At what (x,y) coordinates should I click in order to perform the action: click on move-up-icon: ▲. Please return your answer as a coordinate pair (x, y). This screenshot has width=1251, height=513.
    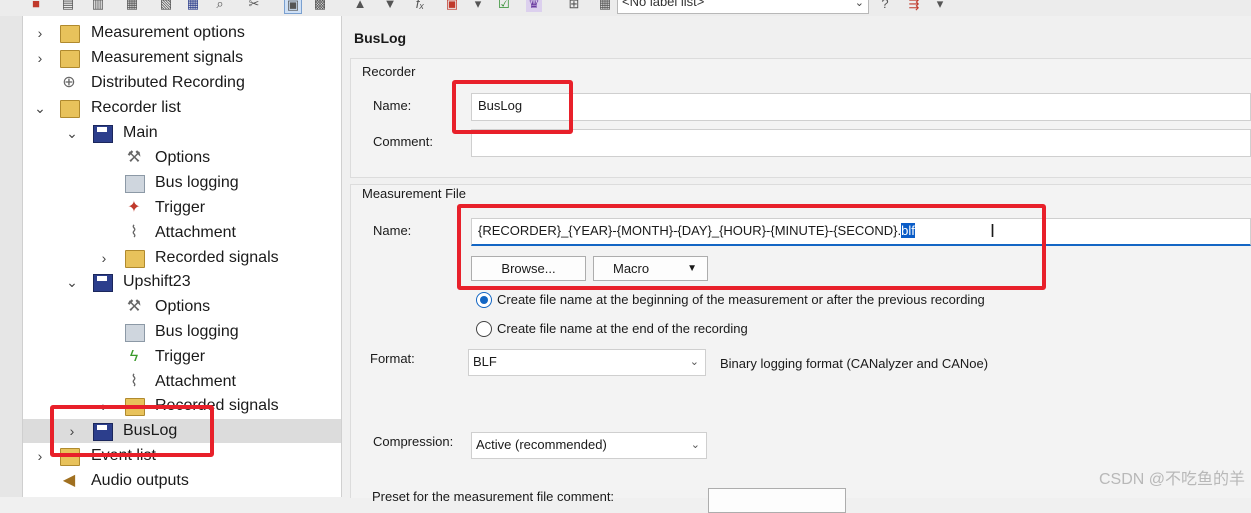
    Looking at the image, I should click on (360, 6).